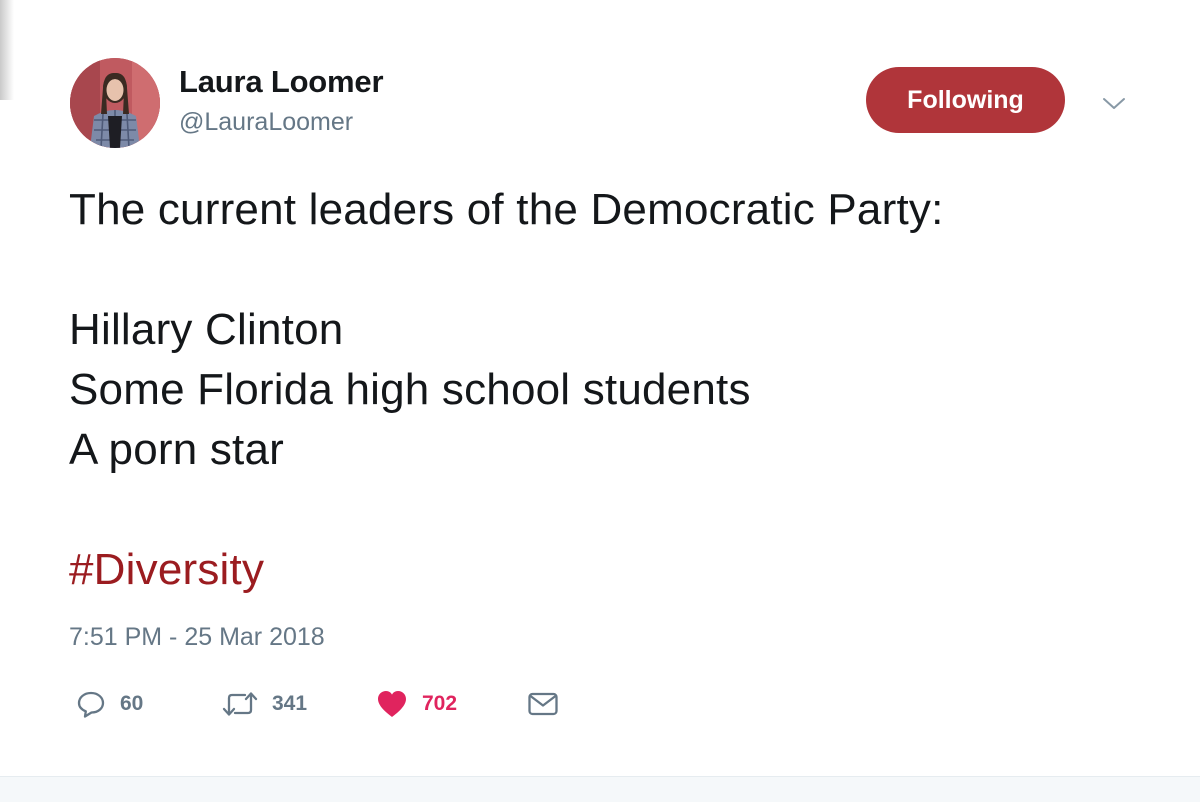 Image resolution: width=1200 pixels, height=802 pixels. Describe the element at coordinates (600, 704) in the screenshot. I see `tweet-actions: 60 341 702` at that location.